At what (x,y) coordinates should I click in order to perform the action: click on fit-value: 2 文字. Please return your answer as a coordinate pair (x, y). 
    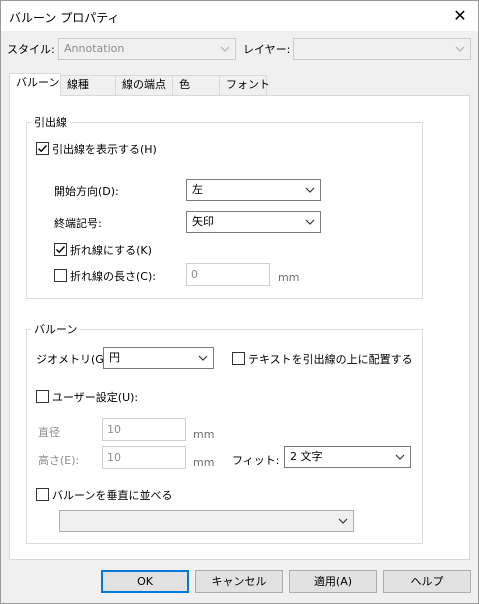
    Looking at the image, I should click on (306, 456).